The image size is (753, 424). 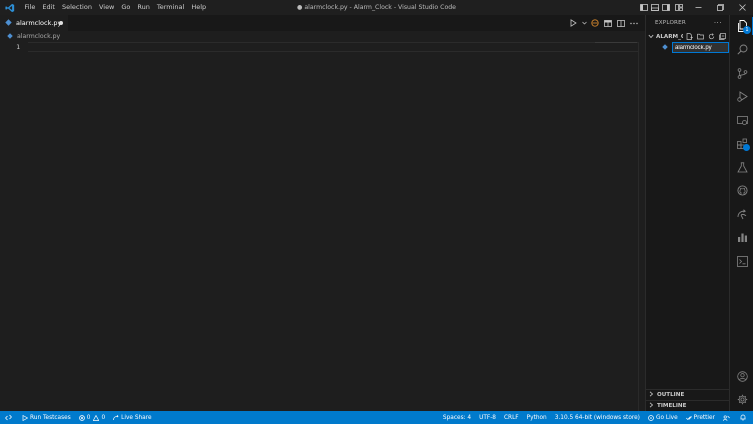 I want to click on menu-selection: Selection, so click(x=76, y=7).